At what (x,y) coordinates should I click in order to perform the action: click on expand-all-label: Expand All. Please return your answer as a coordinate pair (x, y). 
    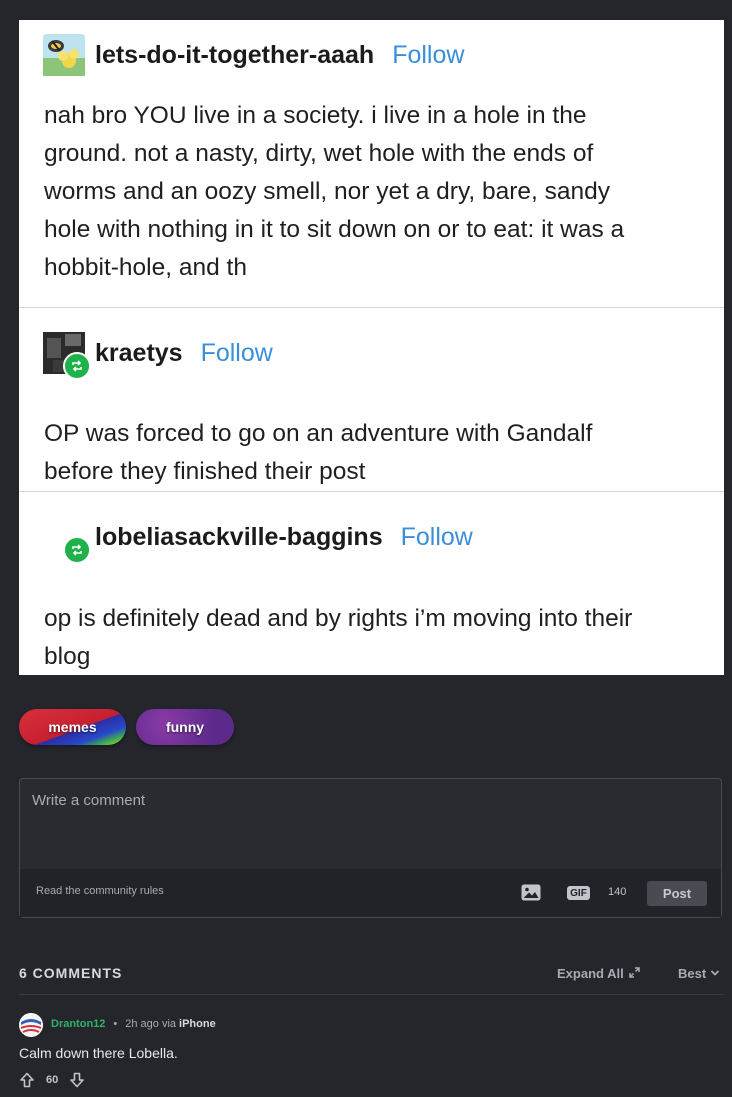
    Looking at the image, I should click on (590, 973).